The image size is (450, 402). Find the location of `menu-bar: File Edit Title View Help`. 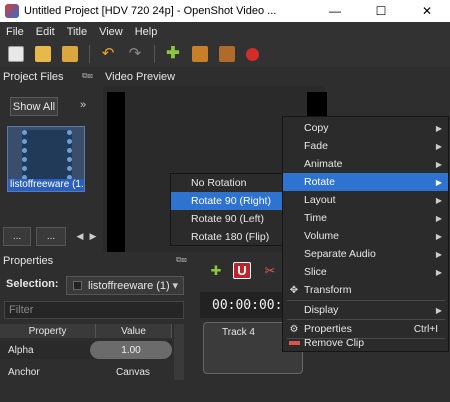

menu-bar: File Edit Title View Help is located at coordinates (225, 31).